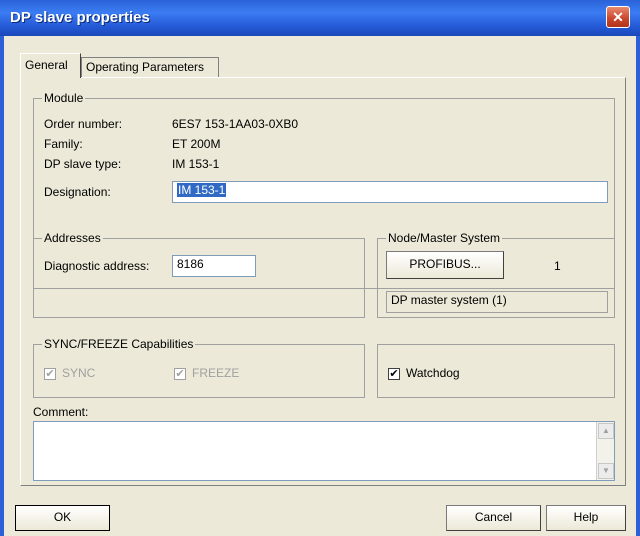  Describe the element at coordinates (390, 192) in the screenshot. I see `designation-input: IM 153-1` at that location.